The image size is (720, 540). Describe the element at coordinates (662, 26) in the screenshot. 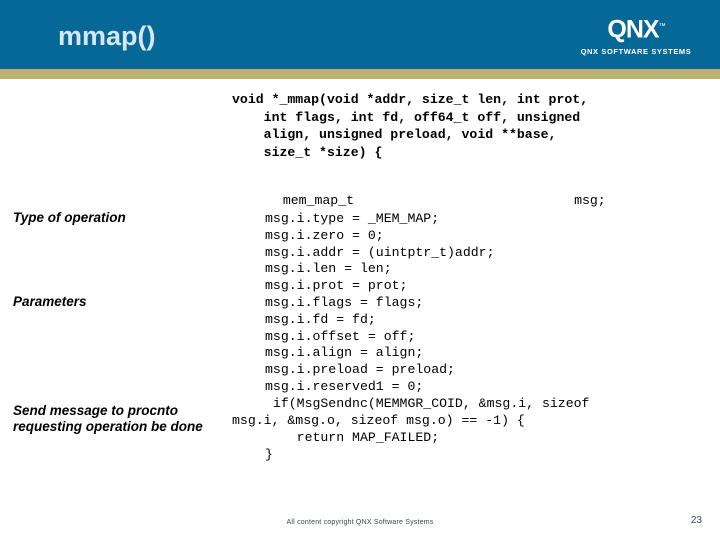

I see `trademark-icon: ™` at that location.